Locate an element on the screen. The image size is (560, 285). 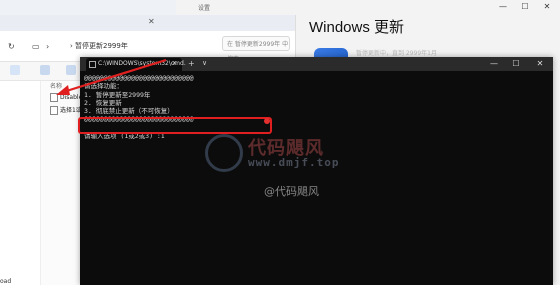
close-button: ✕ is located at coordinates (540, 64).